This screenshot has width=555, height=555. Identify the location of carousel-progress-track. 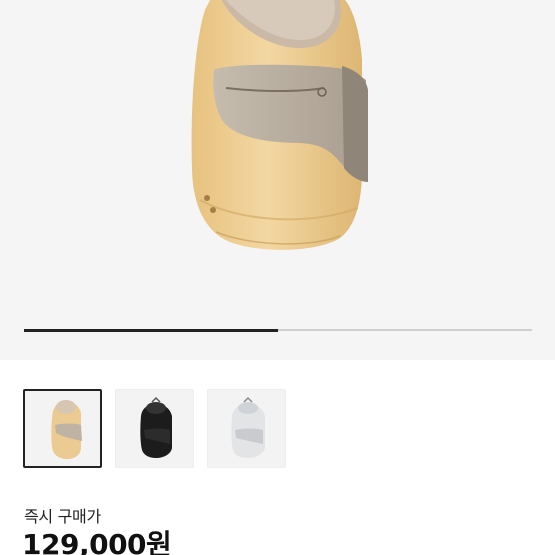
(278, 330).